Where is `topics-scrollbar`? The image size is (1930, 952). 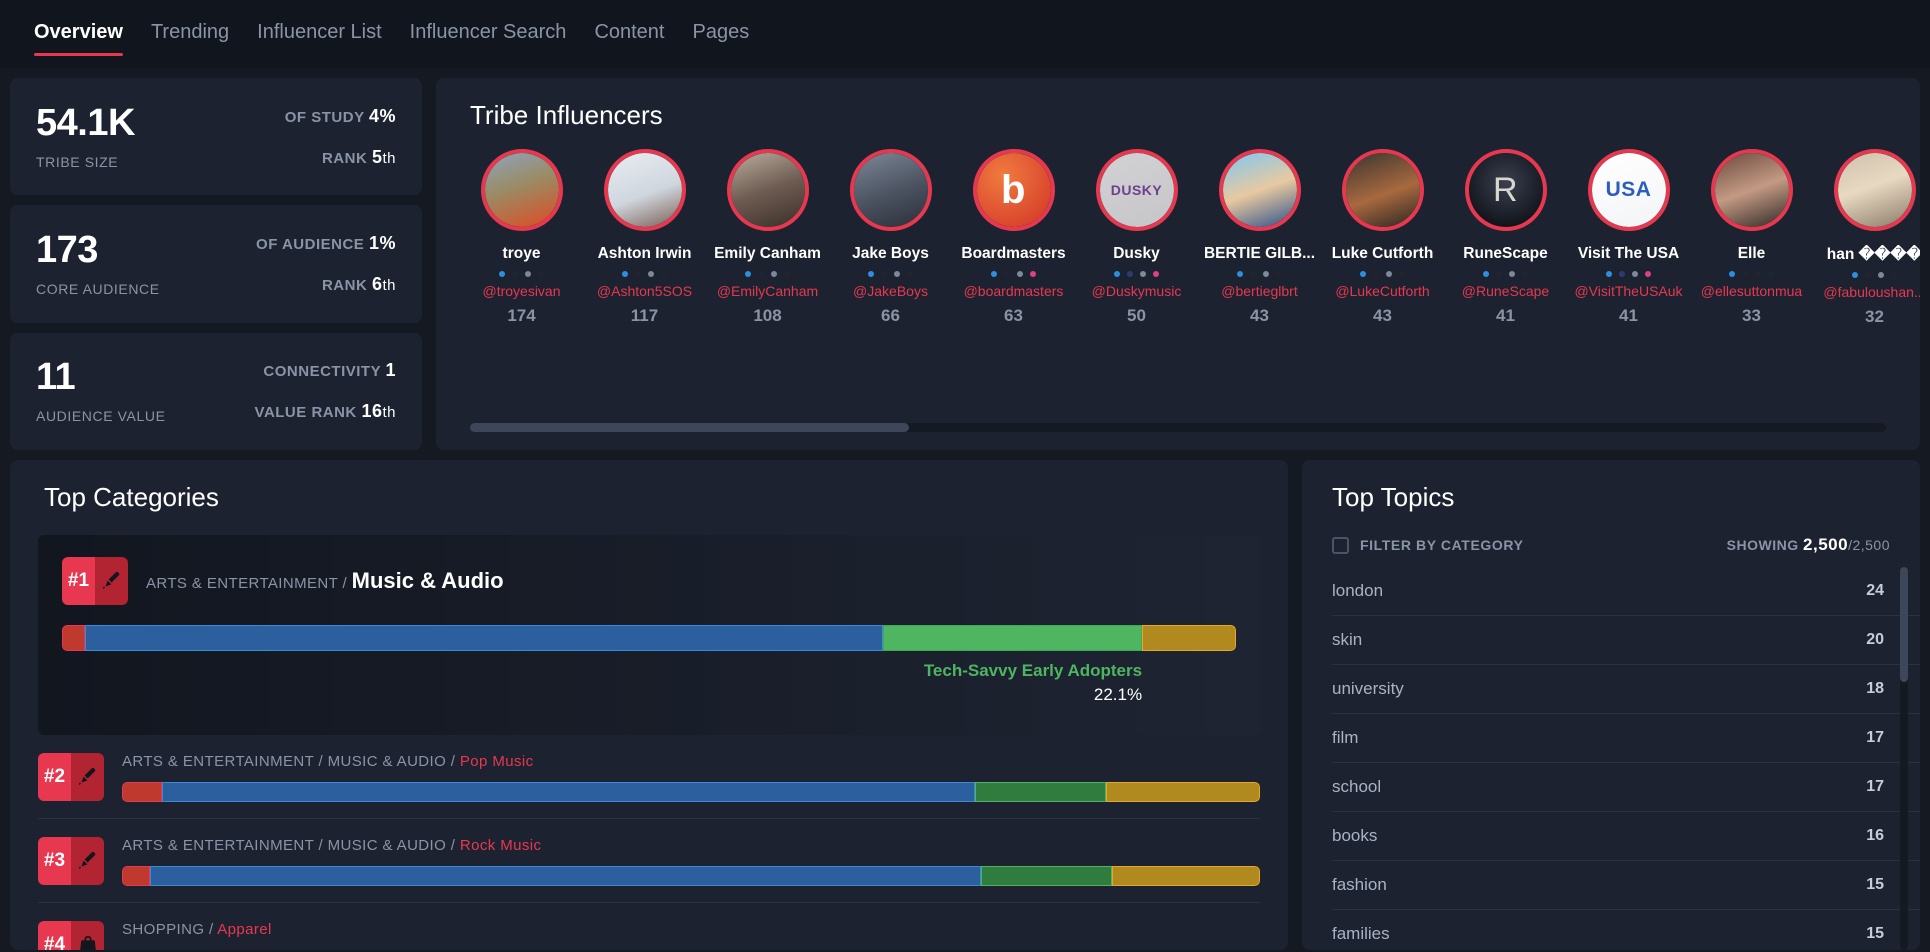
topics-scrollbar is located at coordinates (1904, 758).